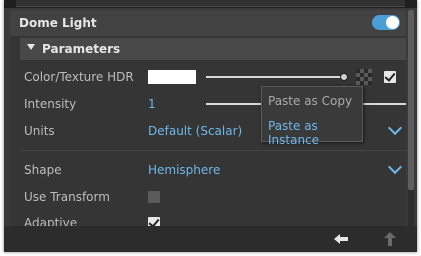 The height and width of the screenshot is (256, 421). Describe the element at coordinates (50, 104) in the screenshot. I see `intensity-label: Intensity` at that location.